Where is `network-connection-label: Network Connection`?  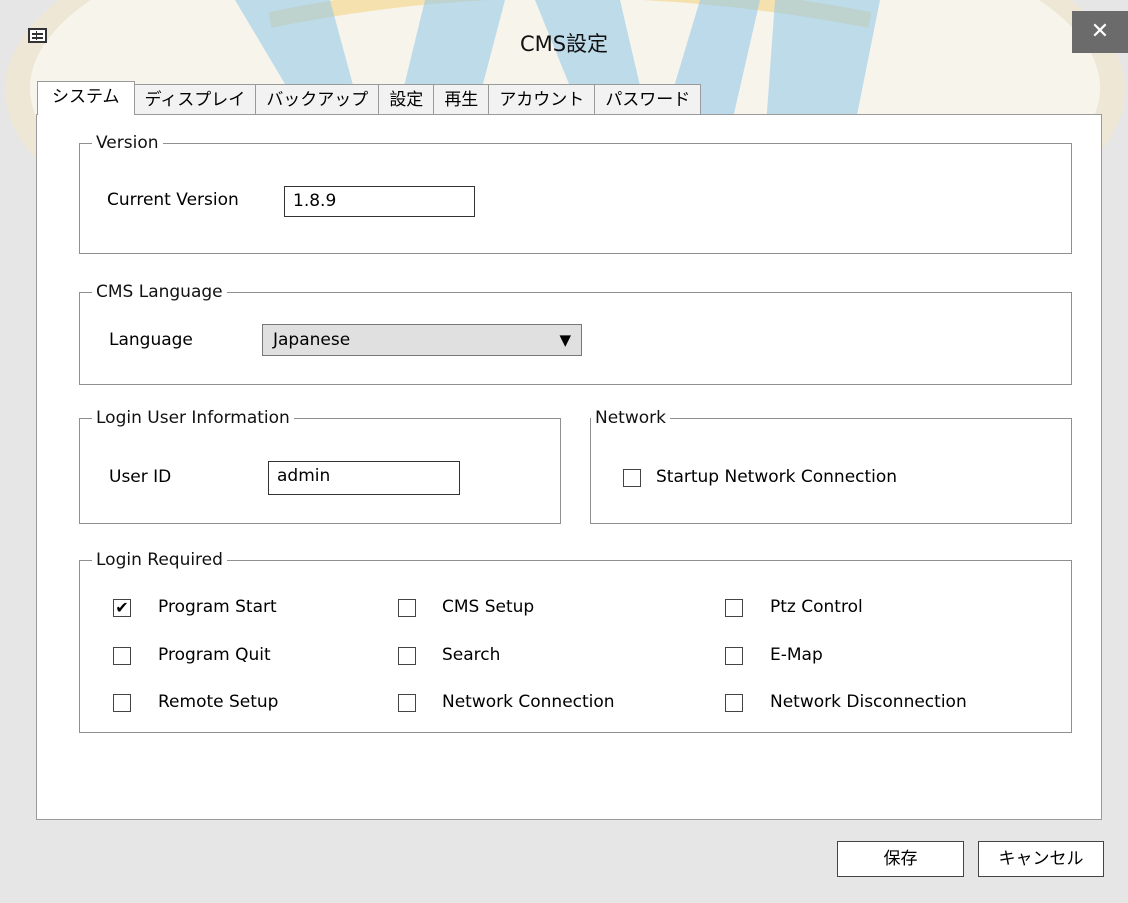
network-connection-label: Network Connection is located at coordinates (528, 702).